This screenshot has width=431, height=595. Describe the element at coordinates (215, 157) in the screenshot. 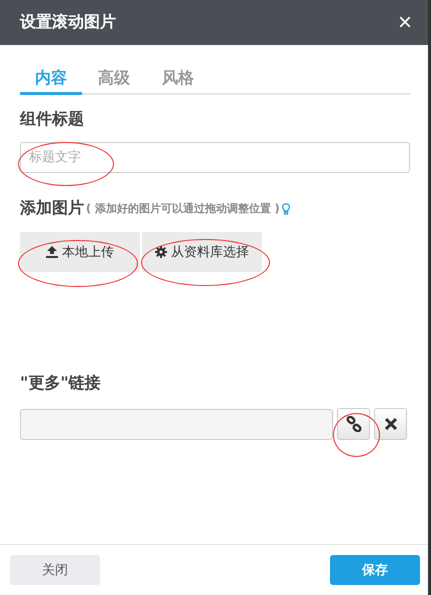

I see `title-input-field: 标题文字` at that location.